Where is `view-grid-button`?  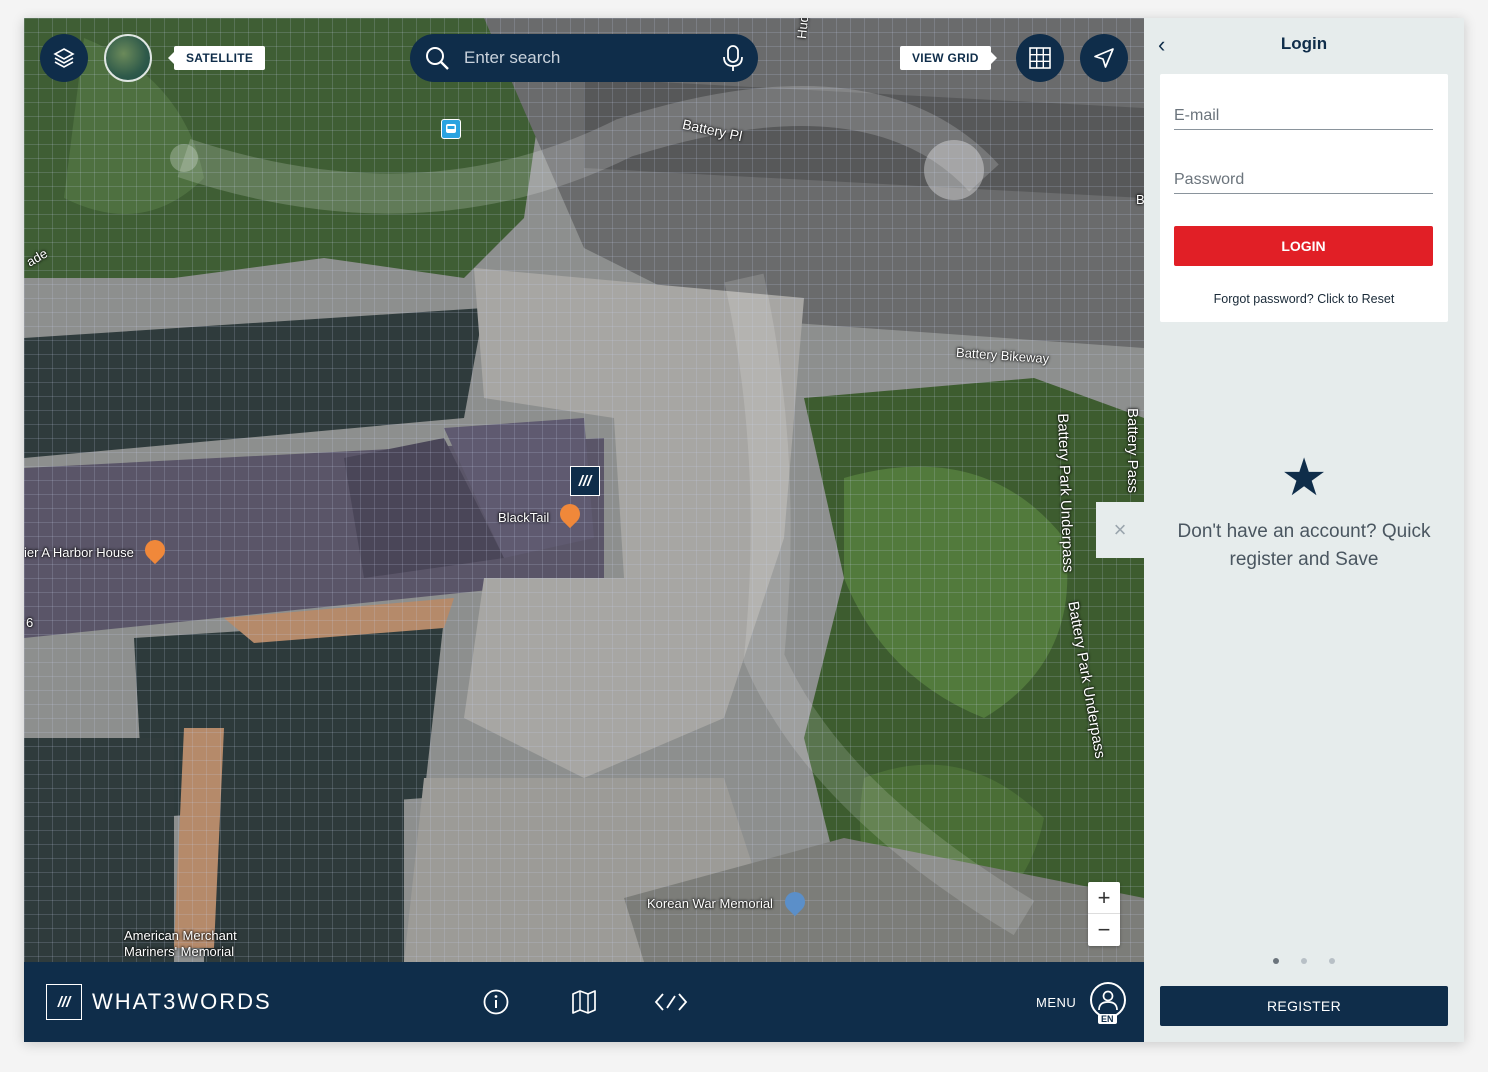 view-grid-button is located at coordinates (1040, 58).